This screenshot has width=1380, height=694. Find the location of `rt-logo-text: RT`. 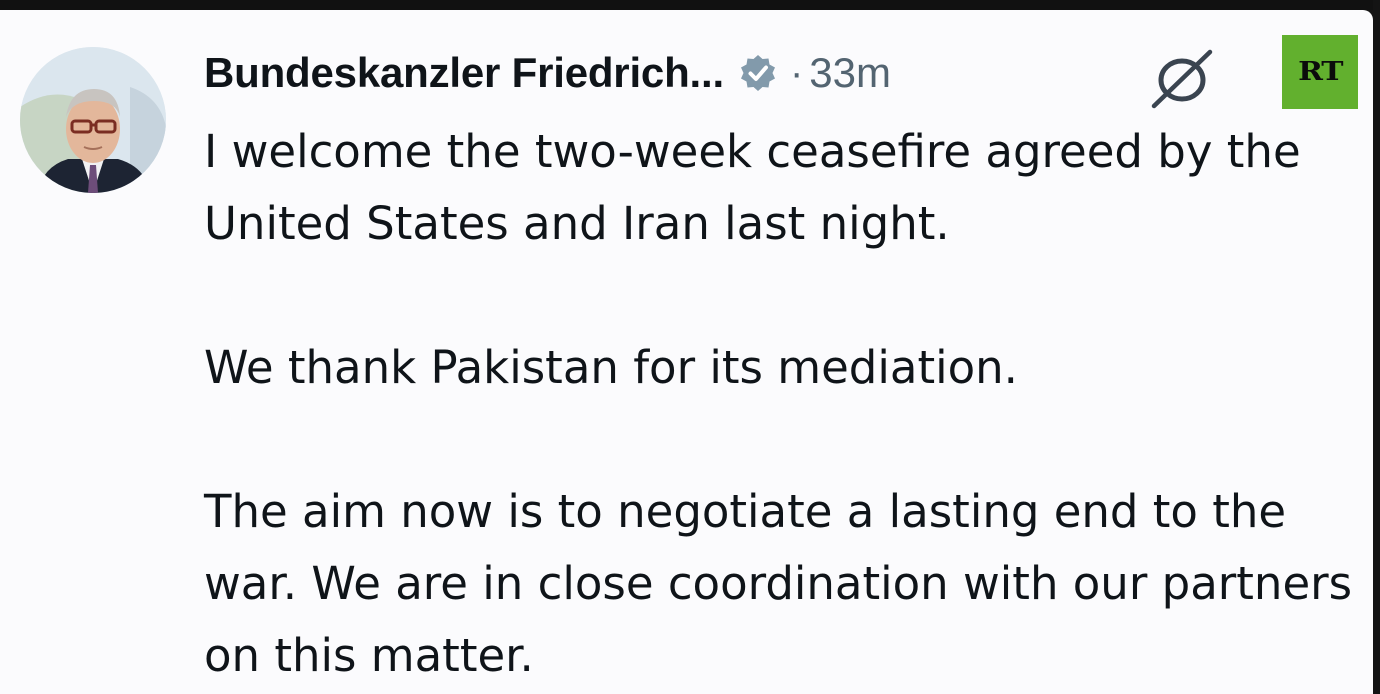

rt-logo-text: RT is located at coordinates (1320, 72).